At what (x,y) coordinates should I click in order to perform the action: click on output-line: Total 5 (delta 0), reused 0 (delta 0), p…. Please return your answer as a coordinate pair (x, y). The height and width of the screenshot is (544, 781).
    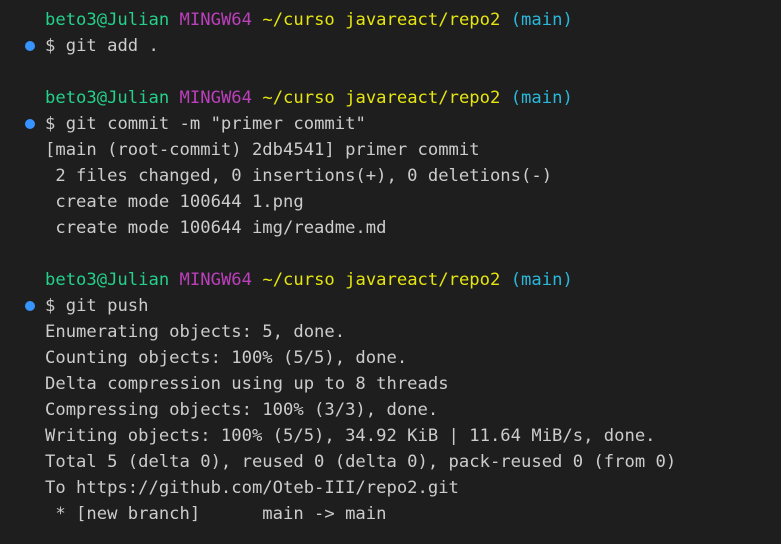
    Looking at the image, I should click on (361, 462).